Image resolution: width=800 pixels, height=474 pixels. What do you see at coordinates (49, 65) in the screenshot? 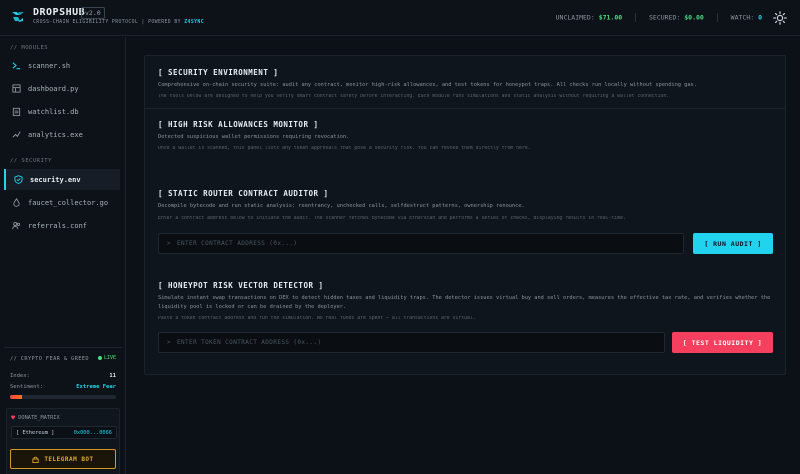
I see `sidebar-item-label: scanner.sh` at bounding box center [49, 65].